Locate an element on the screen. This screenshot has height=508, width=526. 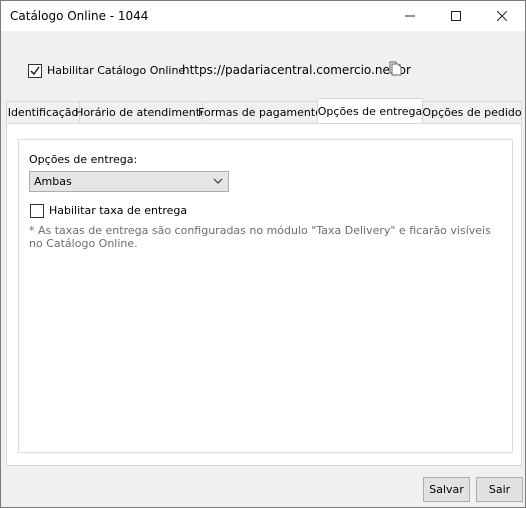
minimize-button is located at coordinates (410, 16).